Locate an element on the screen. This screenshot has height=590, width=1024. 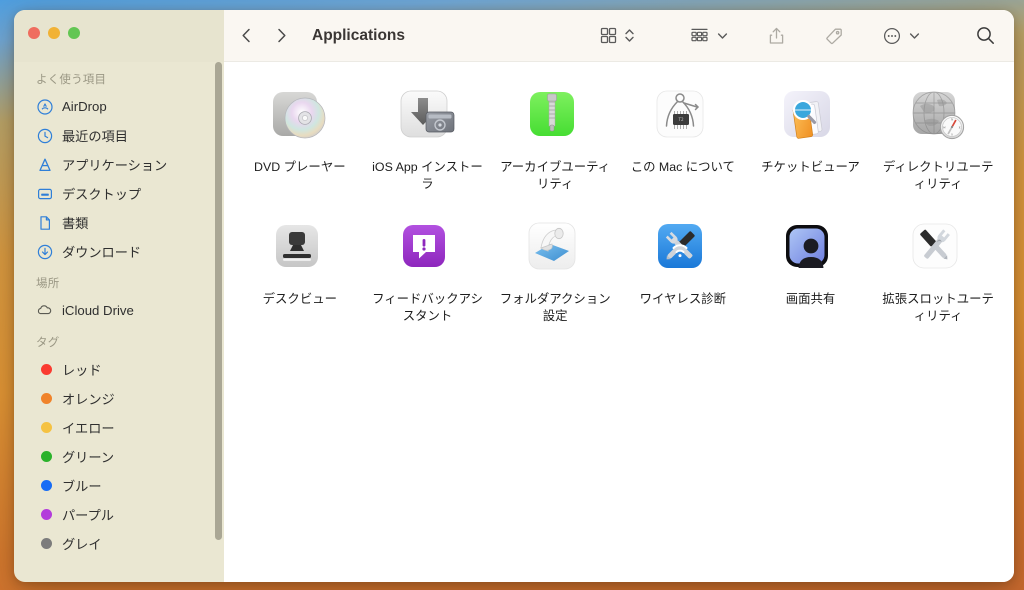
grid-view-icon is located at coordinates (608, 35).